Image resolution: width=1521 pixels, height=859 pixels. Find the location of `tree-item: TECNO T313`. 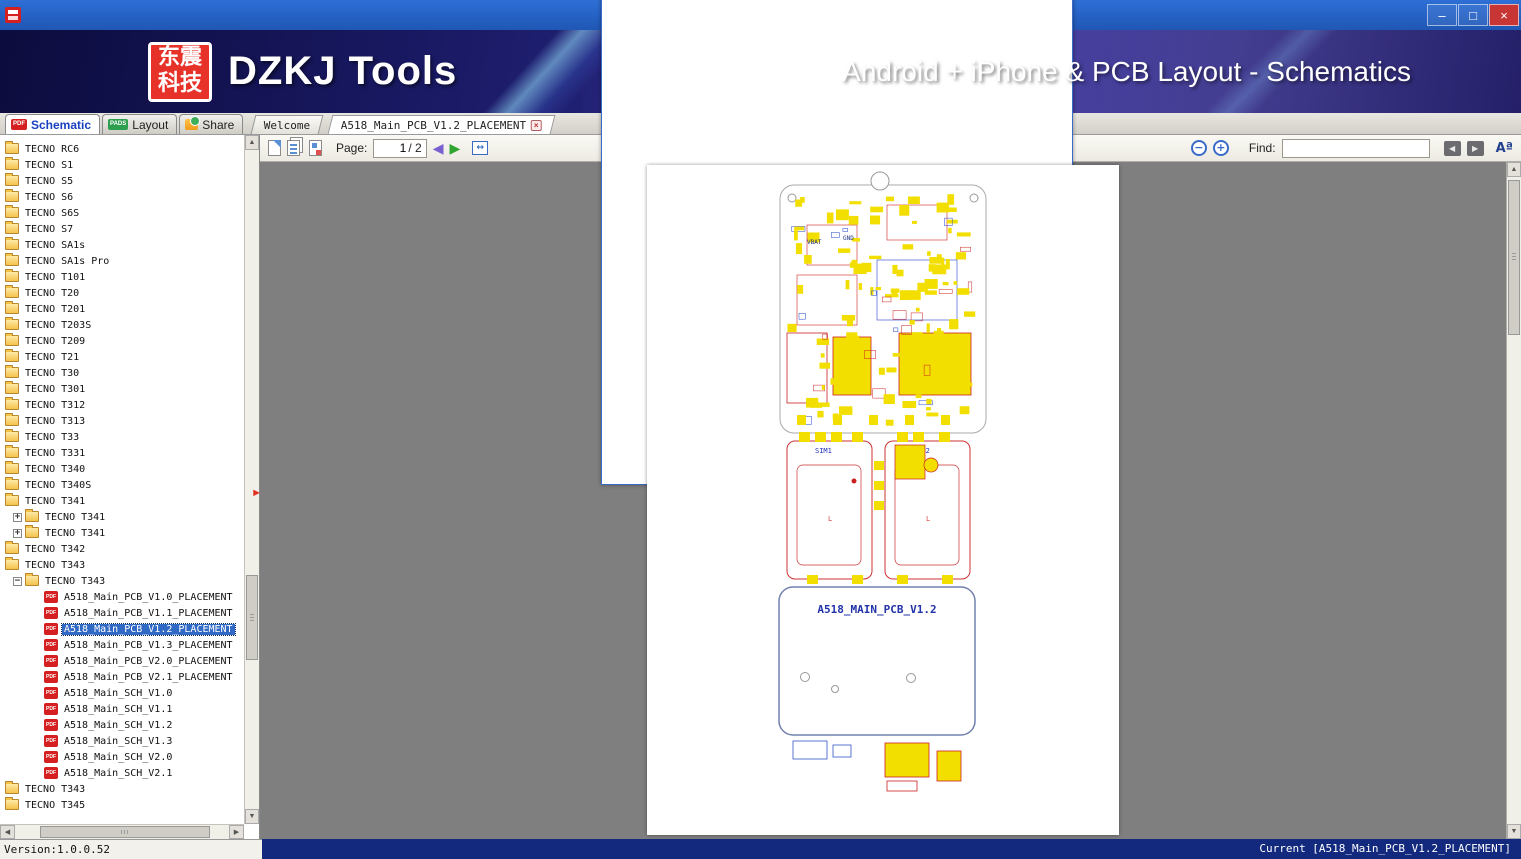

tree-item: TECNO T313 is located at coordinates (122, 421).